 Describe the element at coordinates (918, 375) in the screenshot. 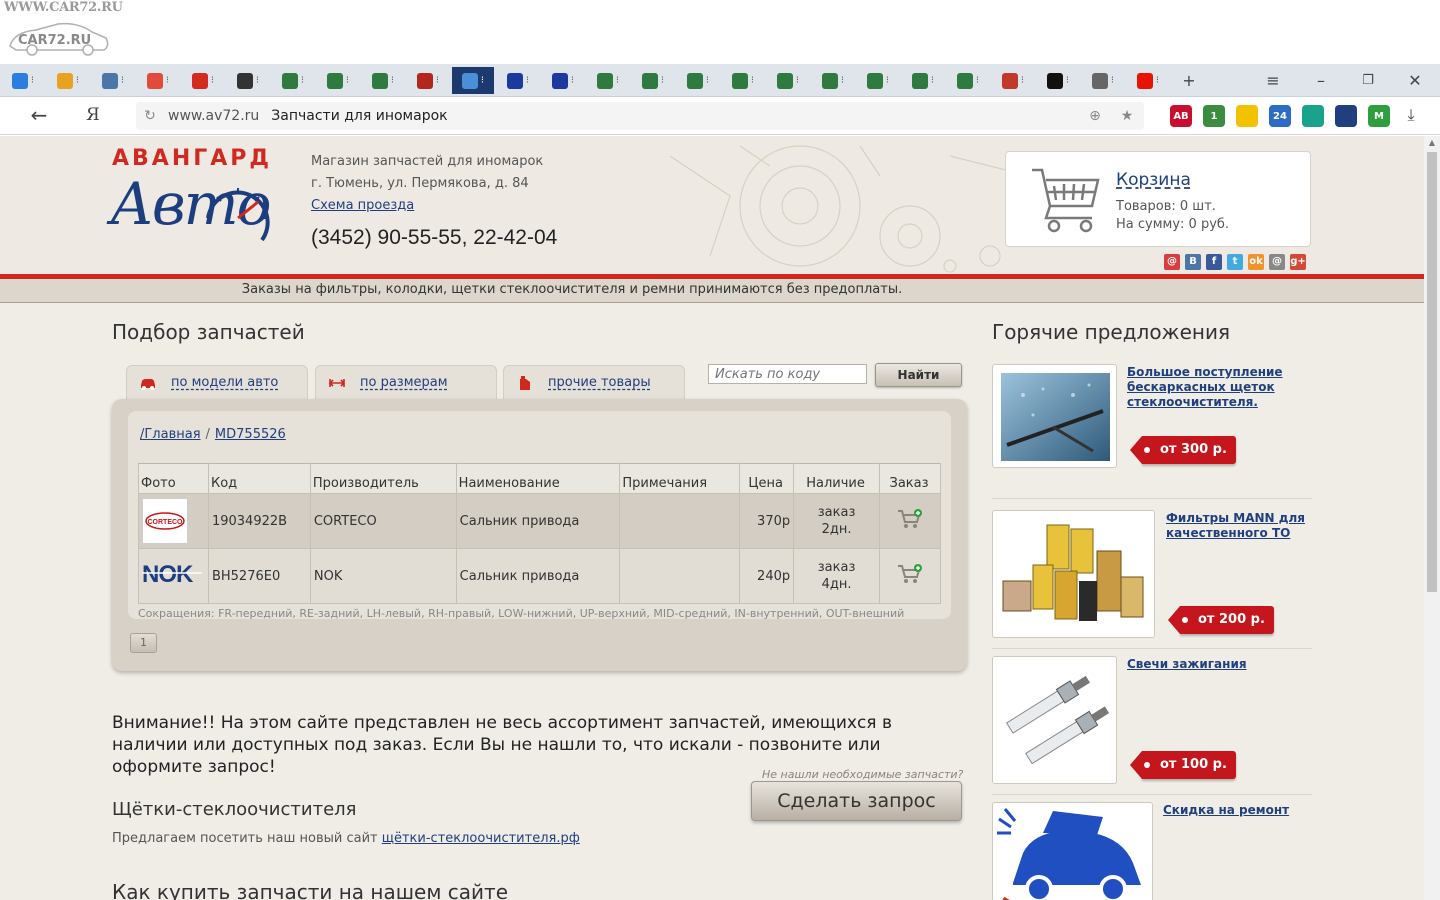

I see `search-button: Найти` at that location.